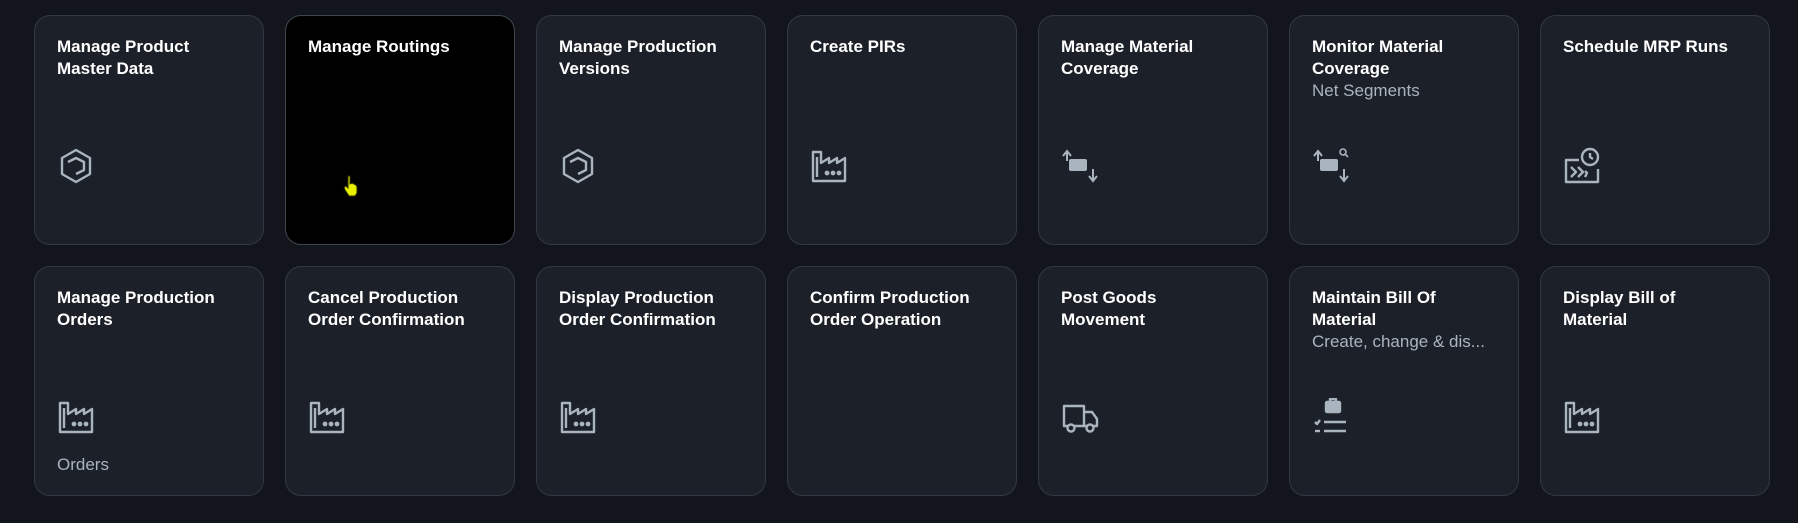 Image resolution: width=1798 pixels, height=523 pixels. What do you see at coordinates (149, 130) in the screenshot?
I see `tile-manage-product-master-data: Manage Product Master Data` at bounding box center [149, 130].